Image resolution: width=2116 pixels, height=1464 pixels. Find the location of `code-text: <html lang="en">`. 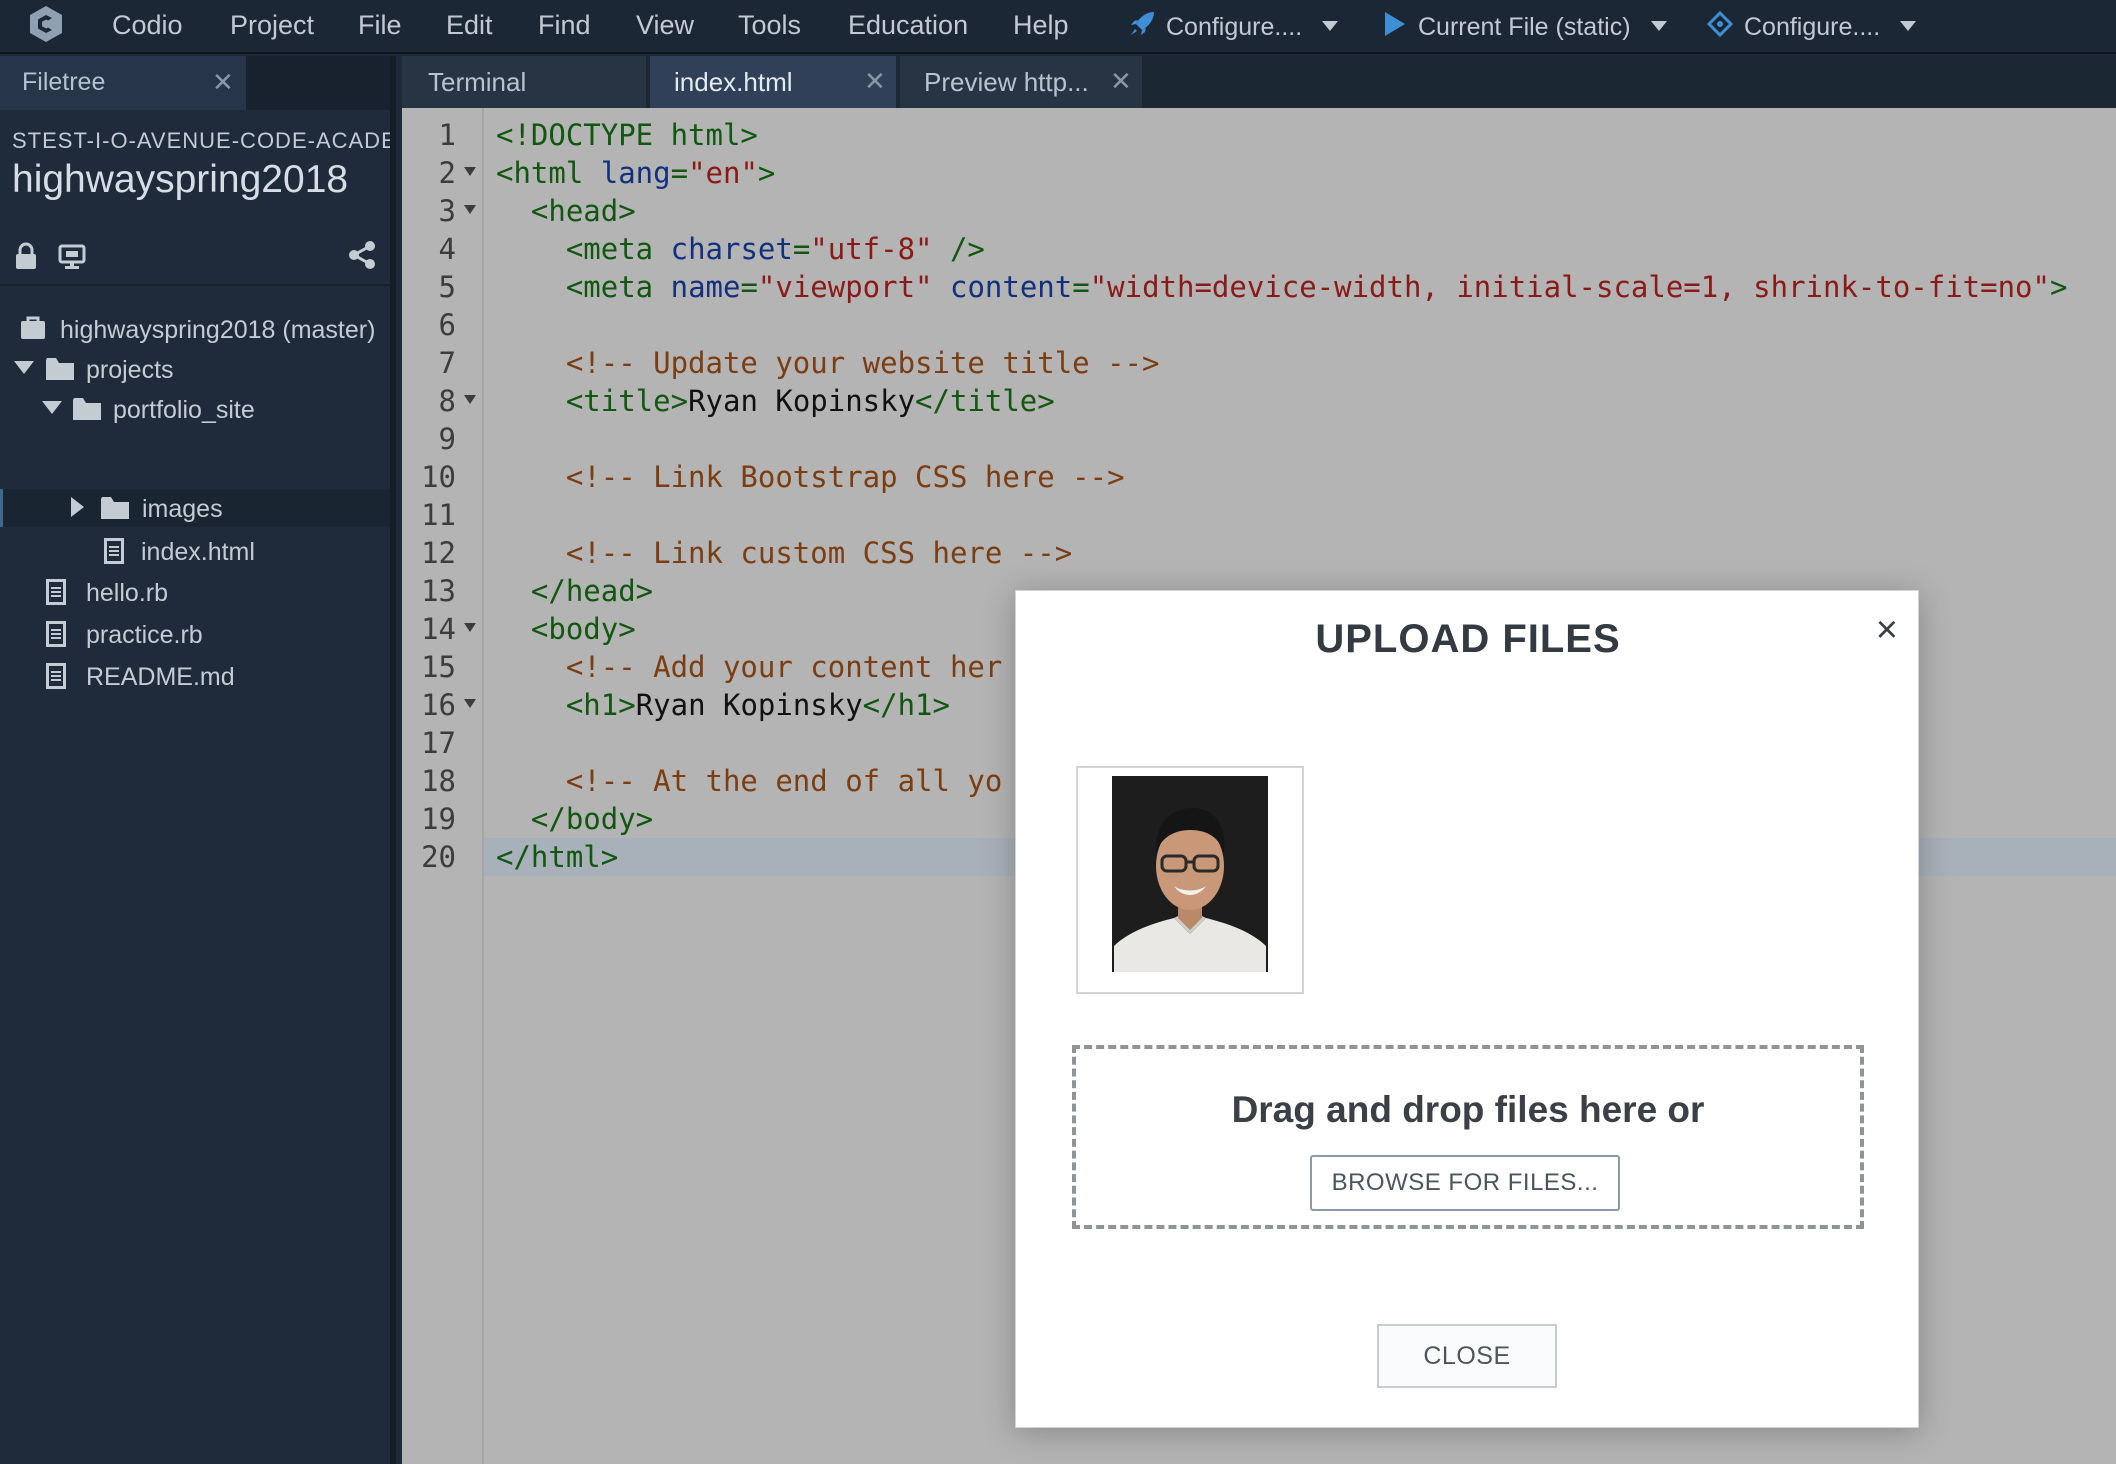

code-text: <html lang="en"> is located at coordinates (635, 173).